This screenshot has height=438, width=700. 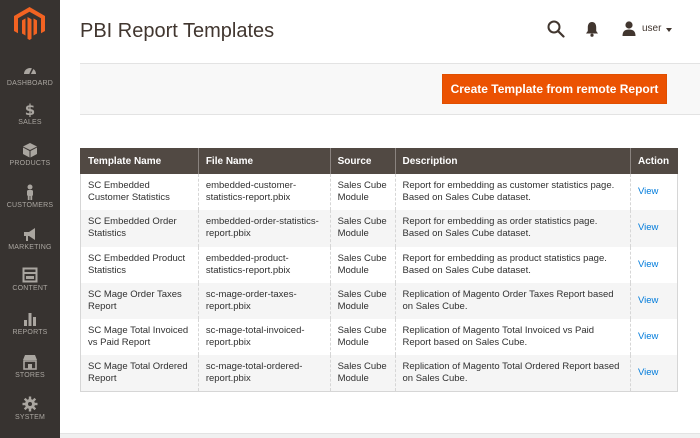 I want to click on sidebar-item-label: CUSTOMERS, so click(x=30, y=205).